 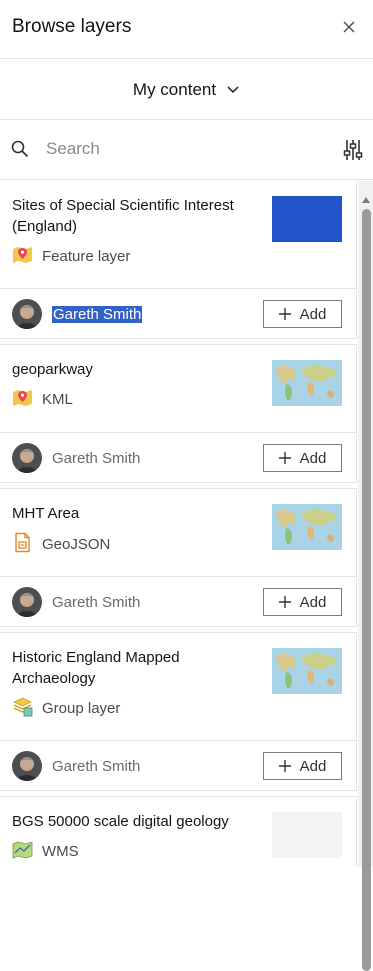 What do you see at coordinates (22, 851) in the screenshot?
I see `wms-map-icon` at bounding box center [22, 851].